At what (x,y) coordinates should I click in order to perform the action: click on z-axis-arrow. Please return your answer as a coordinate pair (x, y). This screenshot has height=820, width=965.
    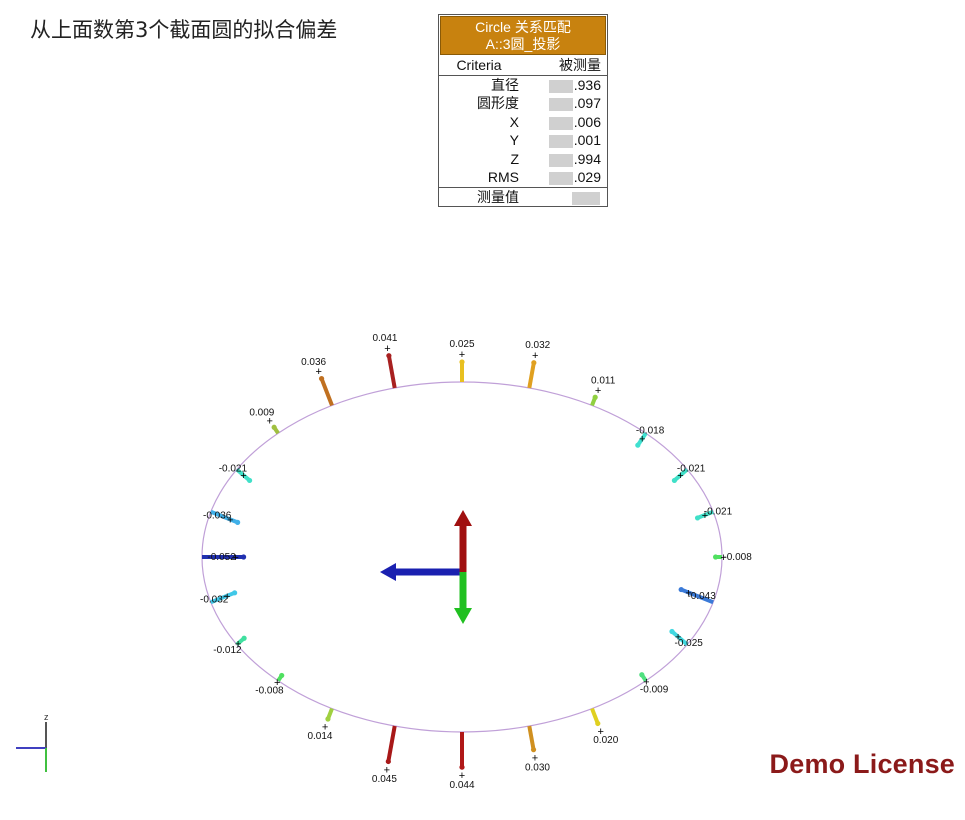
    Looking at the image, I should click on (463, 598).